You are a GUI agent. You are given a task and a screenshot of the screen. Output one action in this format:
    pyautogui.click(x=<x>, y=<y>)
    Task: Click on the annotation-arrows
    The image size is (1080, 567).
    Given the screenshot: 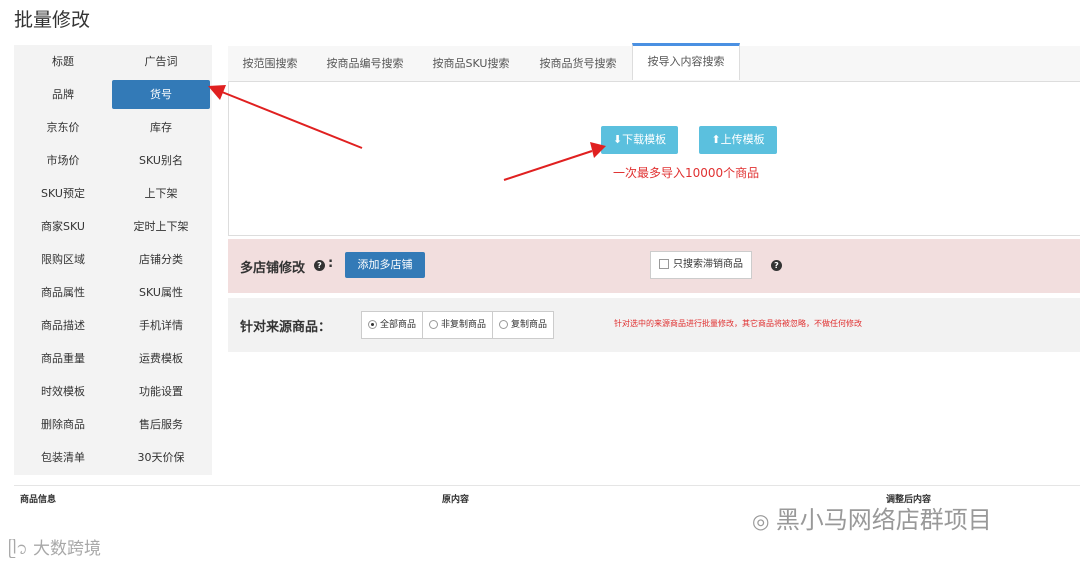 What is the action you would take?
    pyautogui.click(x=407, y=133)
    